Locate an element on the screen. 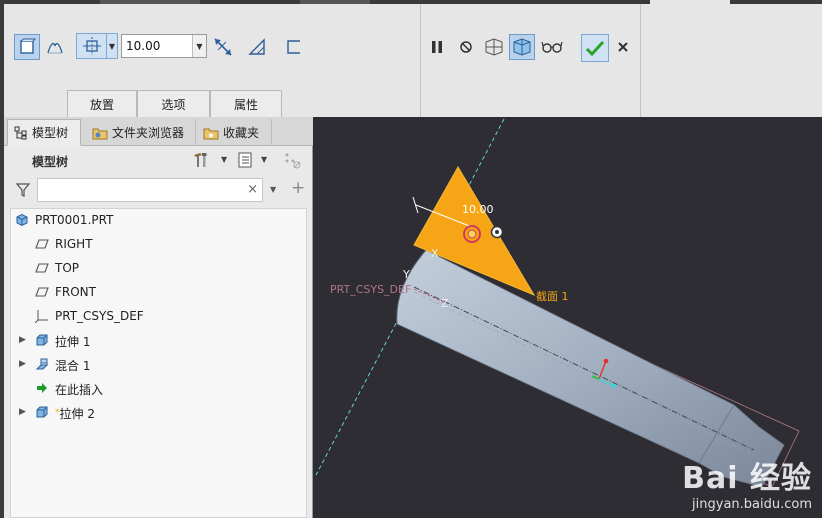 The image size is (822, 518). remove-material-icon is located at coordinates (256, 46).